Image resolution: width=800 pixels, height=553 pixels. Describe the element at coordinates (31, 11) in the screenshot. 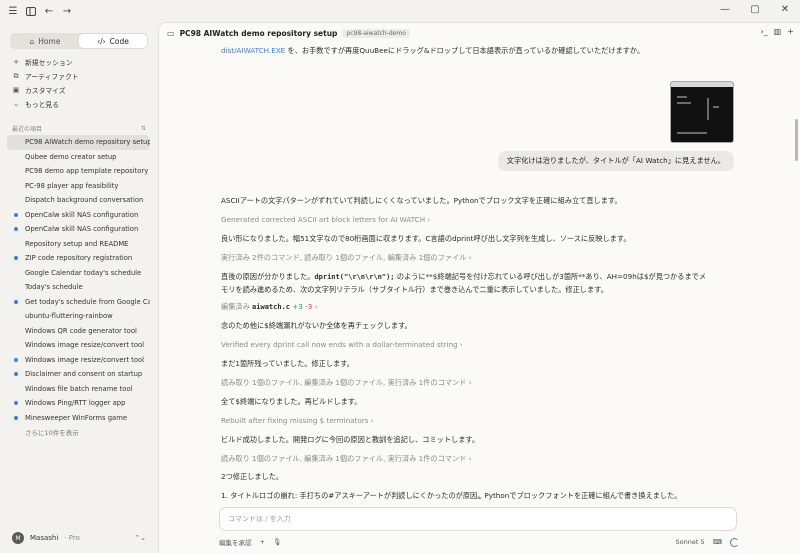

I see `sidebar-toggle-icon` at that location.